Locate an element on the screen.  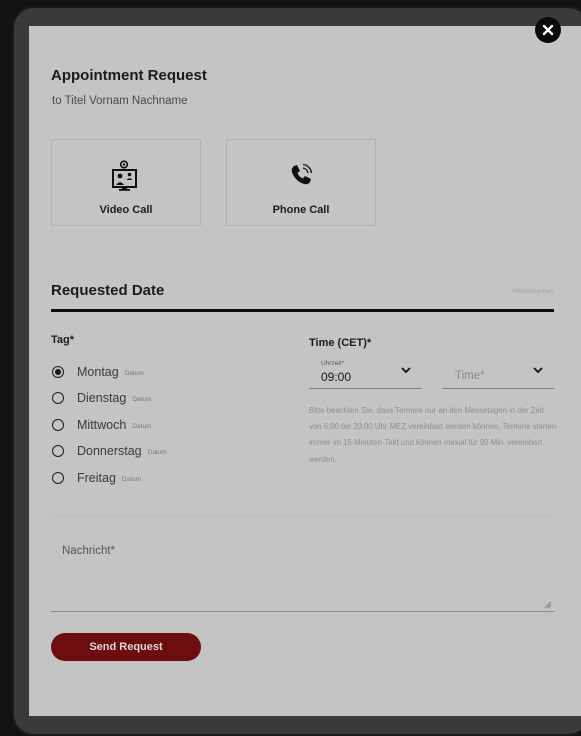
day-option-dienstag: Dienstag Datum is located at coordinates (102, 398).